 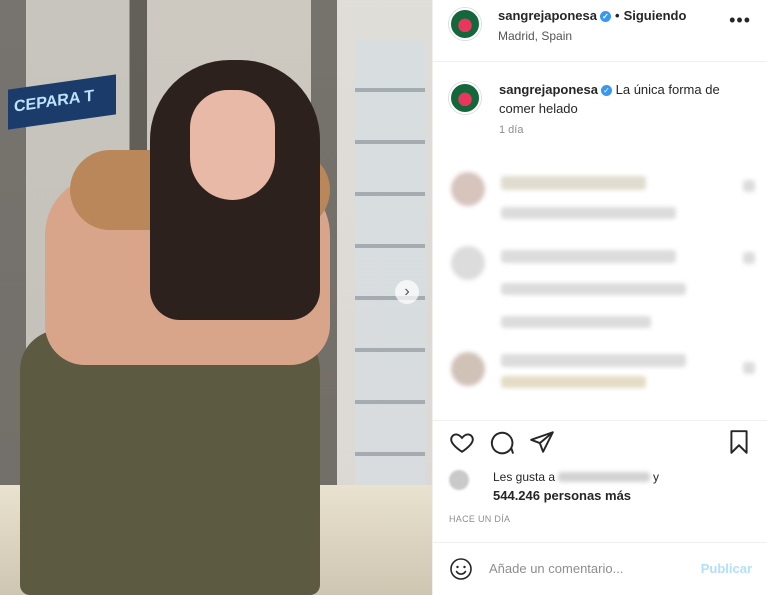 I want to click on liker-name-blurred, so click(x=604, y=477).